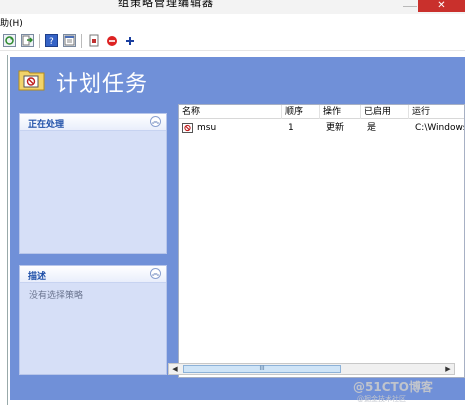 The width and height of the screenshot is (465, 405). Describe the element at coordinates (340, 112) in the screenshot. I see `column-header-action: 操作` at that location.